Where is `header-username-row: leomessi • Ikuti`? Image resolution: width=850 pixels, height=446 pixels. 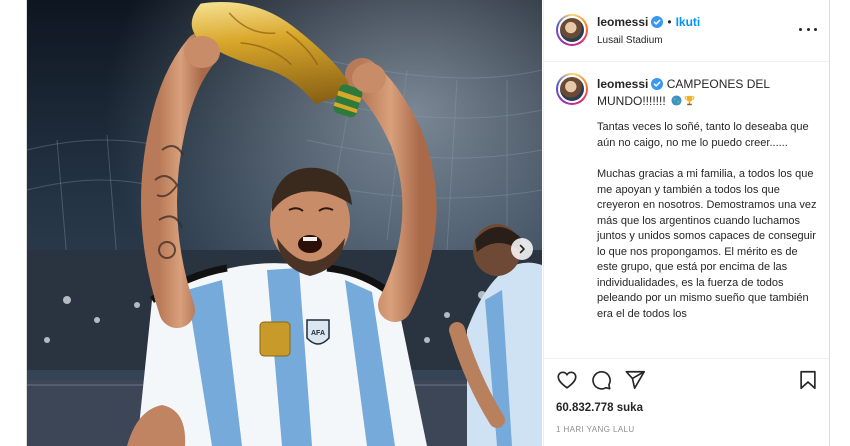 header-username-row: leomessi • Ikuti is located at coordinates (648, 22).